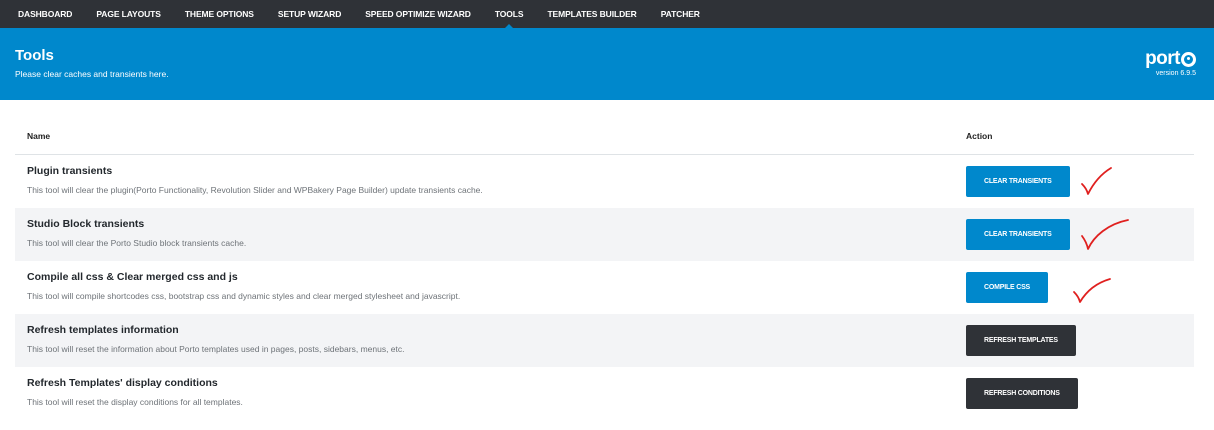 This screenshot has height=430, width=1214. Describe the element at coordinates (219, 14) in the screenshot. I see `nav-item-theme-options: THEME OPTIONS` at that location.